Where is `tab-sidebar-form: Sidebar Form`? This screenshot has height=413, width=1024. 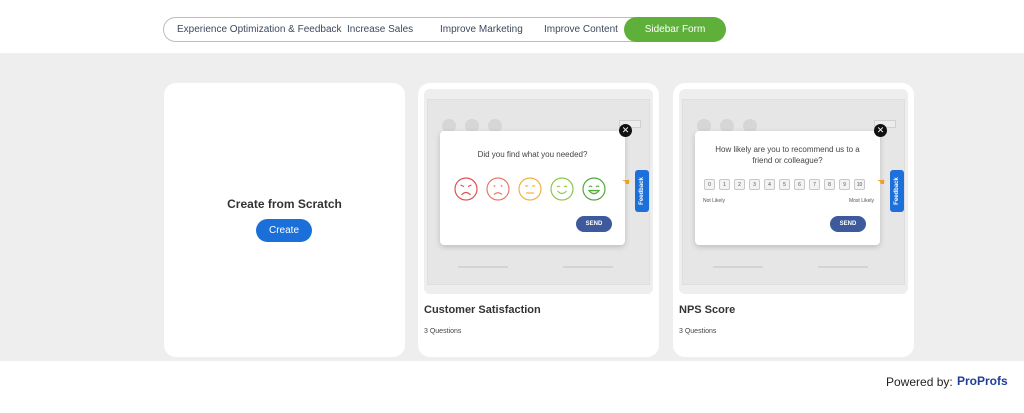 tab-sidebar-form: Sidebar Form is located at coordinates (675, 29).